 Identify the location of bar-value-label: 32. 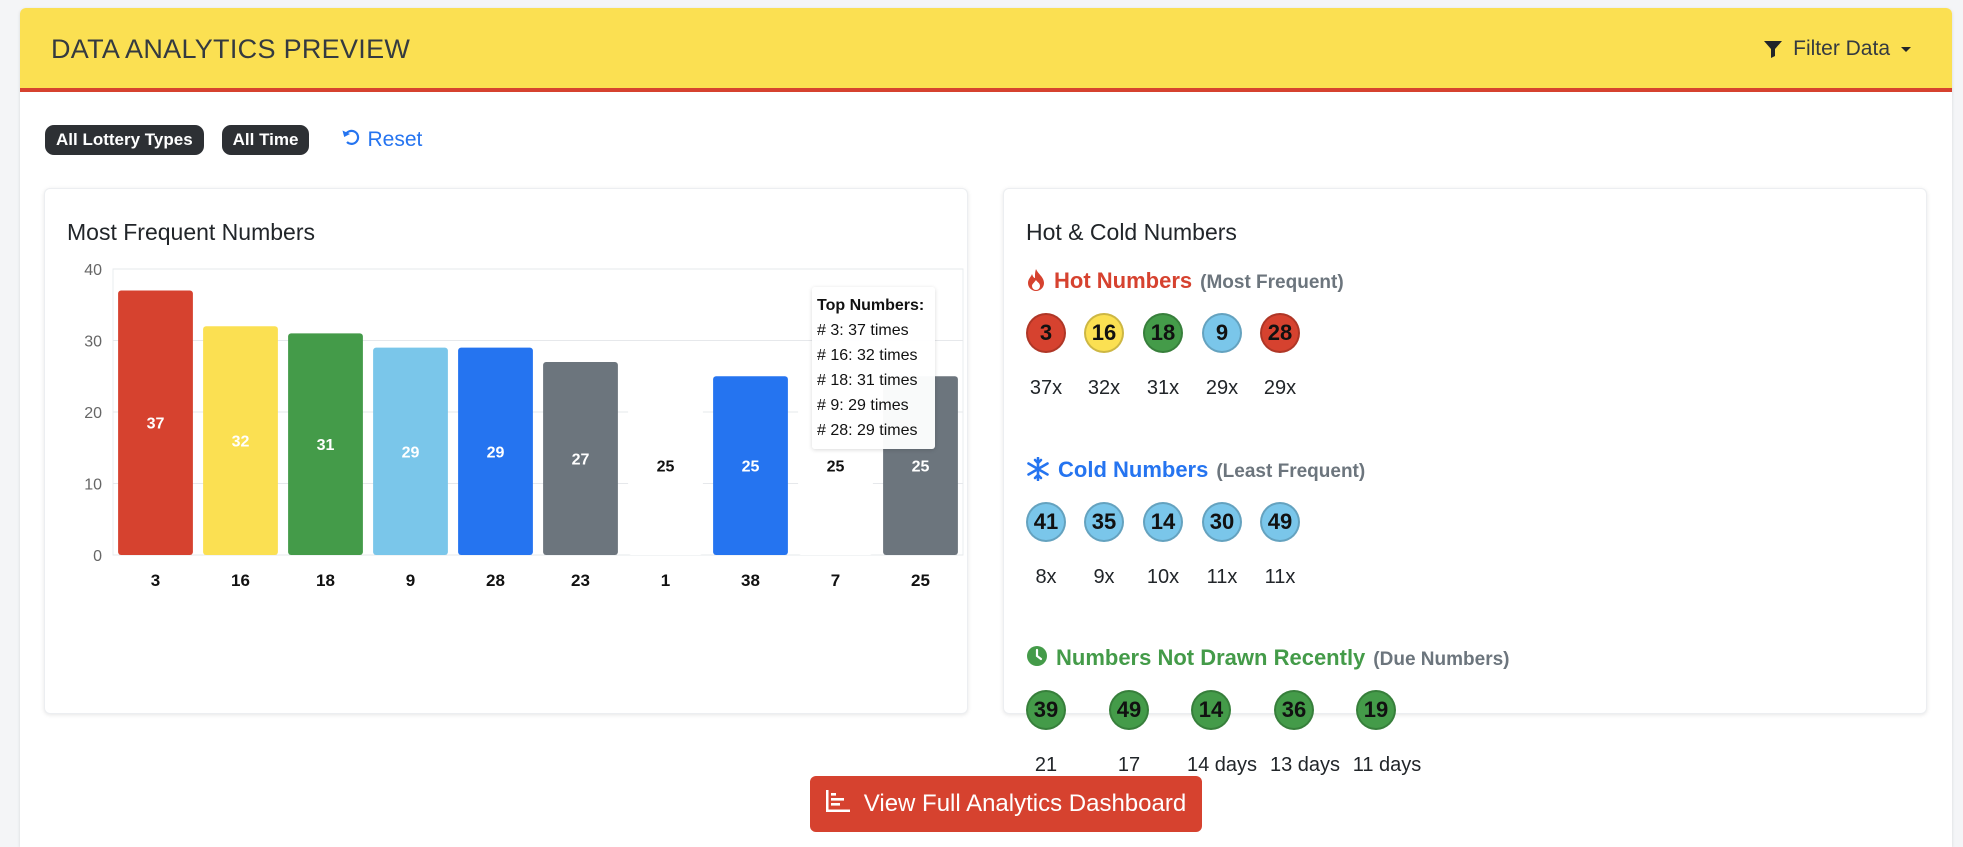
(241, 442).